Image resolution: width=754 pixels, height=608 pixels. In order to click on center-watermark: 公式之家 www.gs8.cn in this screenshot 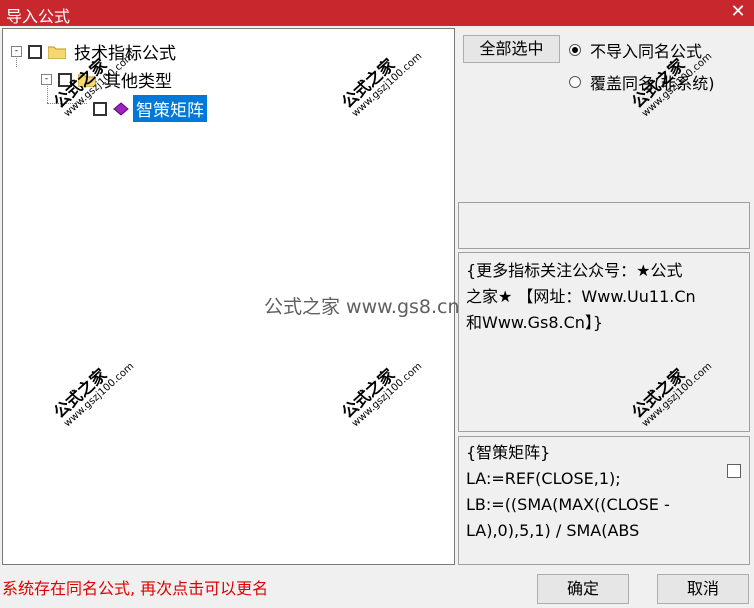, I will do `click(362, 307)`.